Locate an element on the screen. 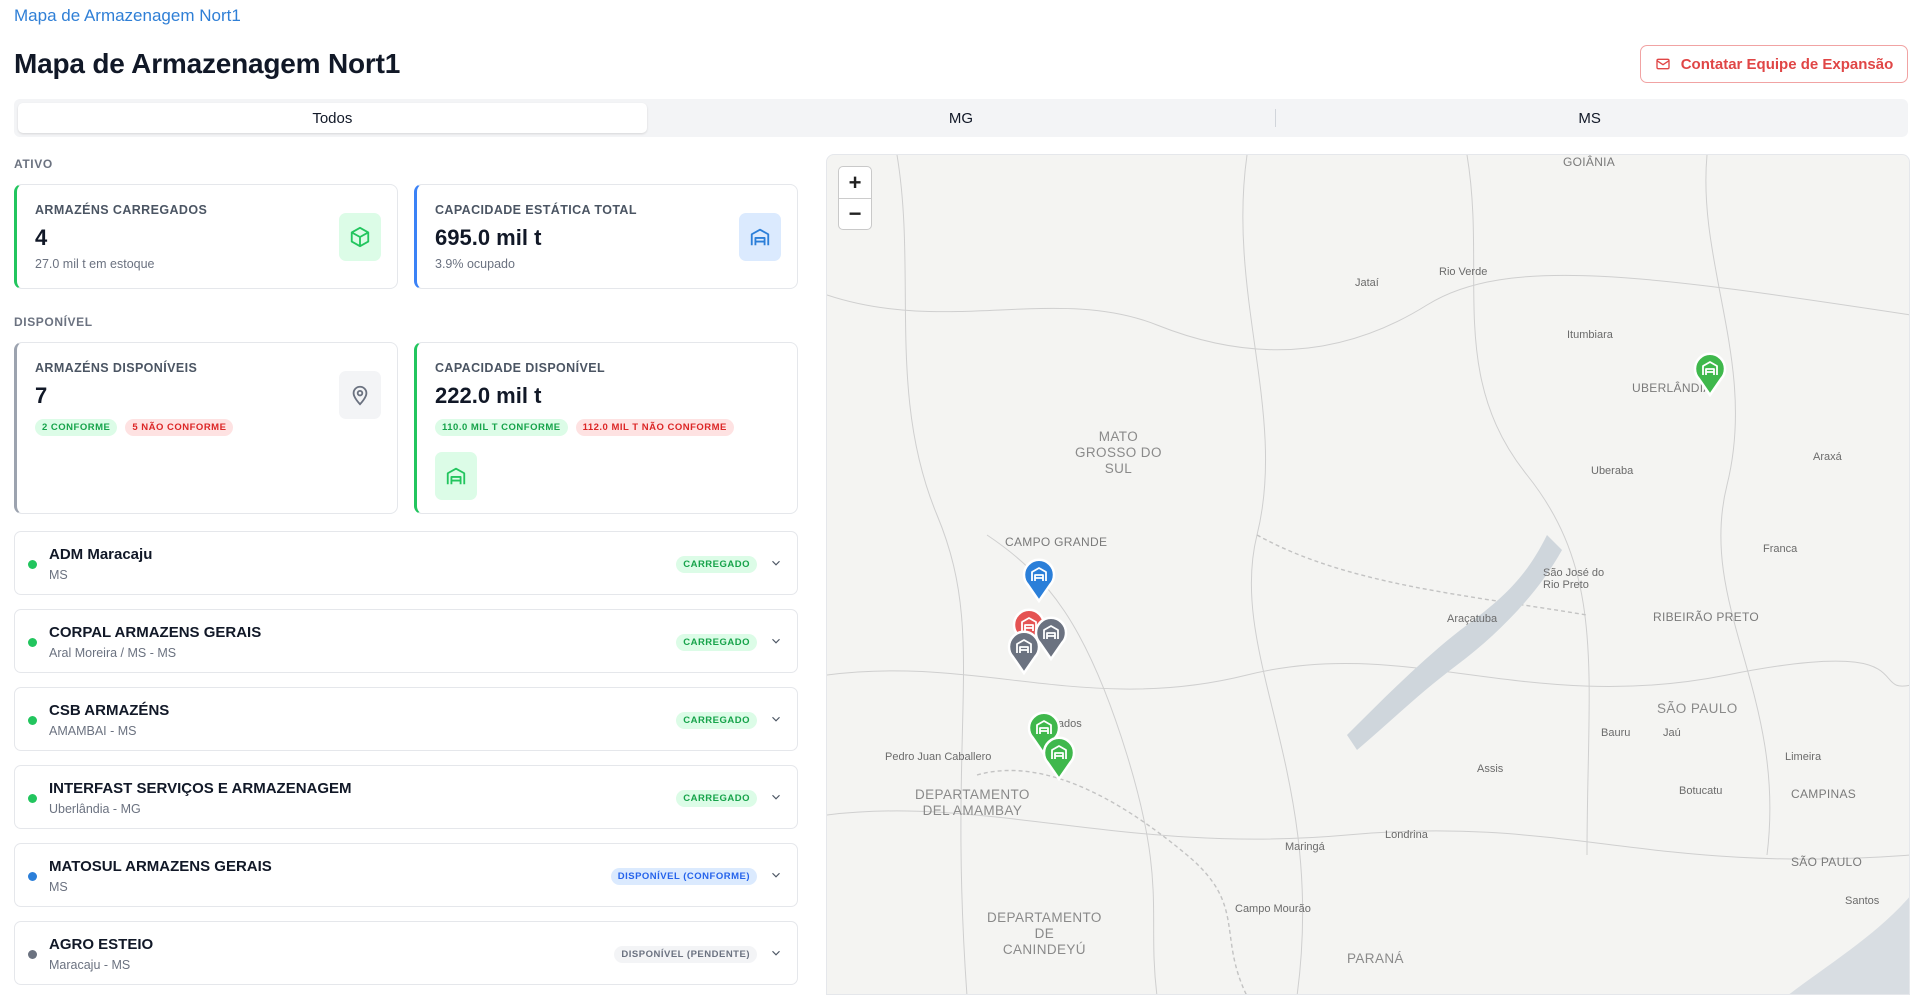  state-tabs: Todos MG MS is located at coordinates (961, 118).